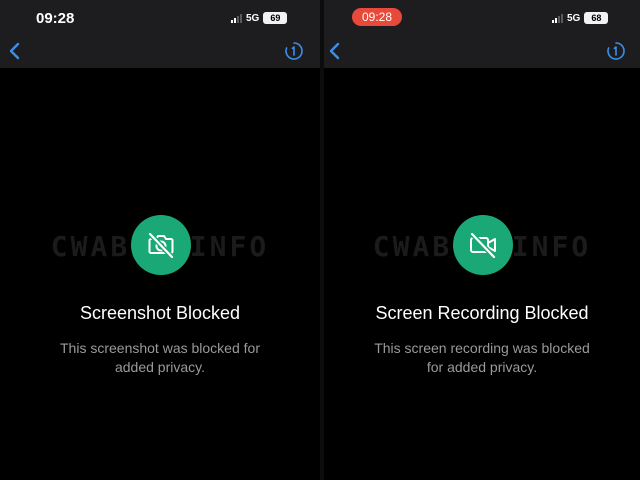 This screenshot has width=640, height=480. What do you see at coordinates (483, 245) in the screenshot?
I see `video-off-icon` at bounding box center [483, 245].